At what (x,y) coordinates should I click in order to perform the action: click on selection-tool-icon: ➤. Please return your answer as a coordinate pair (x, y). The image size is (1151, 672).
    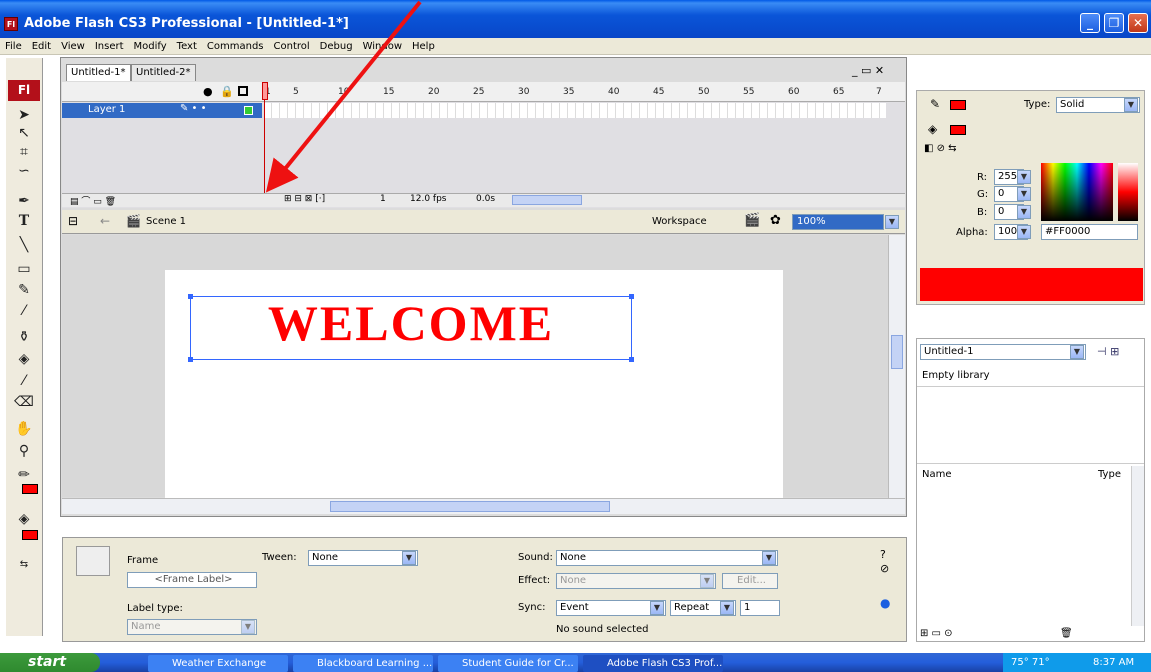
    Looking at the image, I should click on (24, 115).